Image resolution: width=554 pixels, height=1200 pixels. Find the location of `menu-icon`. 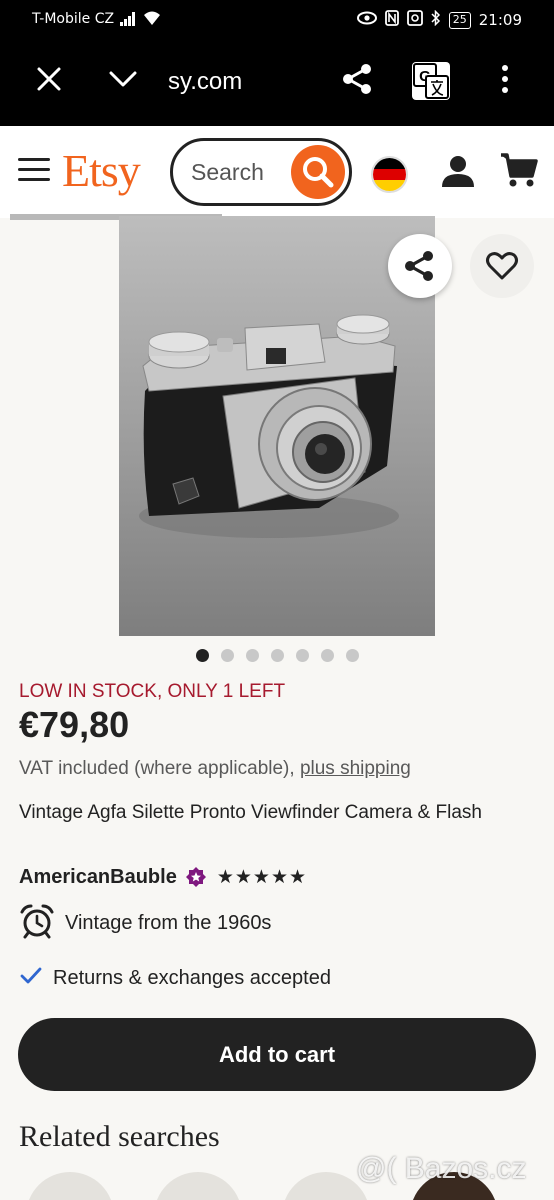

menu-icon is located at coordinates (34, 170).